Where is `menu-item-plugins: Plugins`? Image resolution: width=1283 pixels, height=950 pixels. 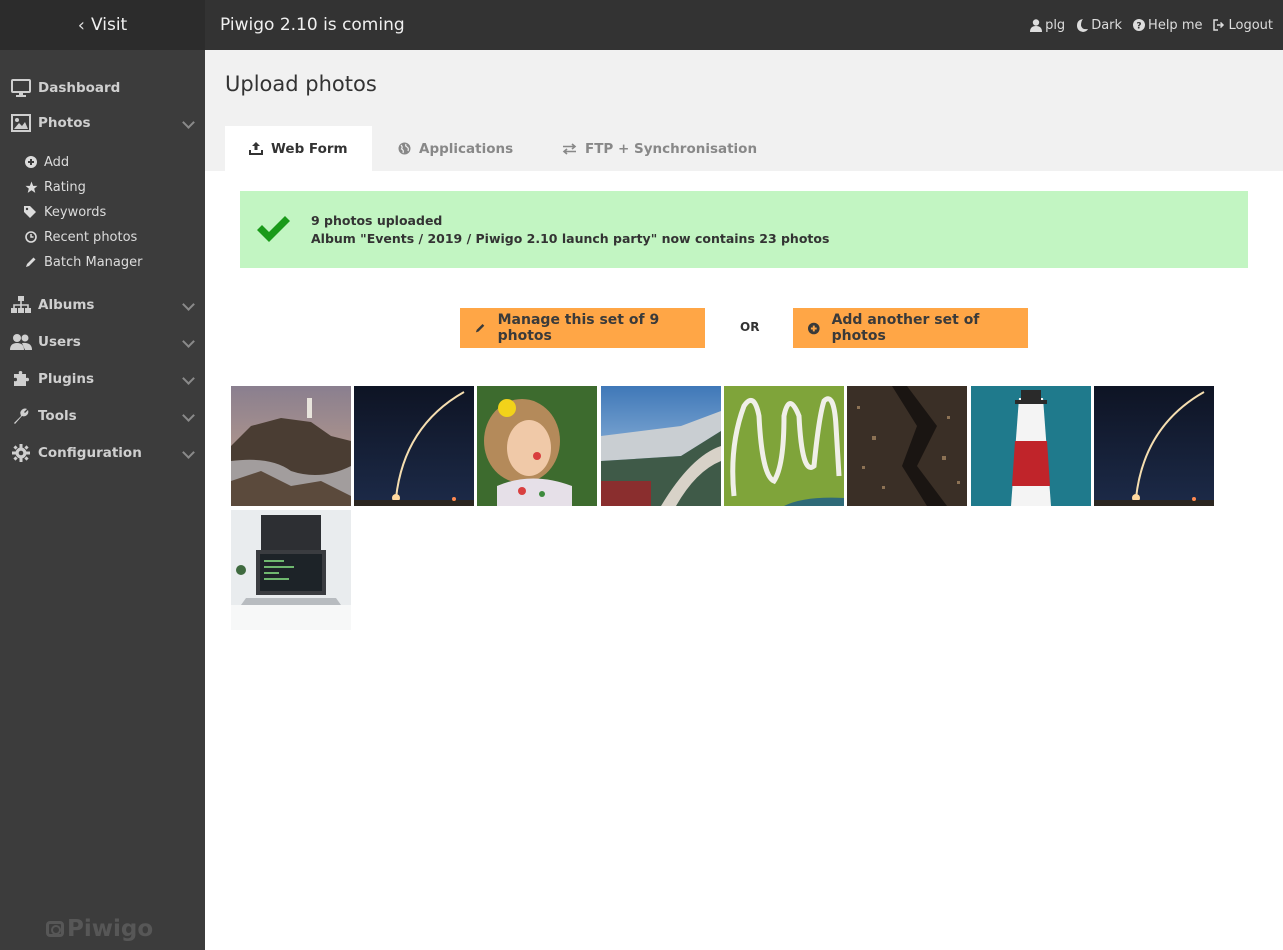 menu-item-plugins: Plugins is located at coordinates (102, 379).